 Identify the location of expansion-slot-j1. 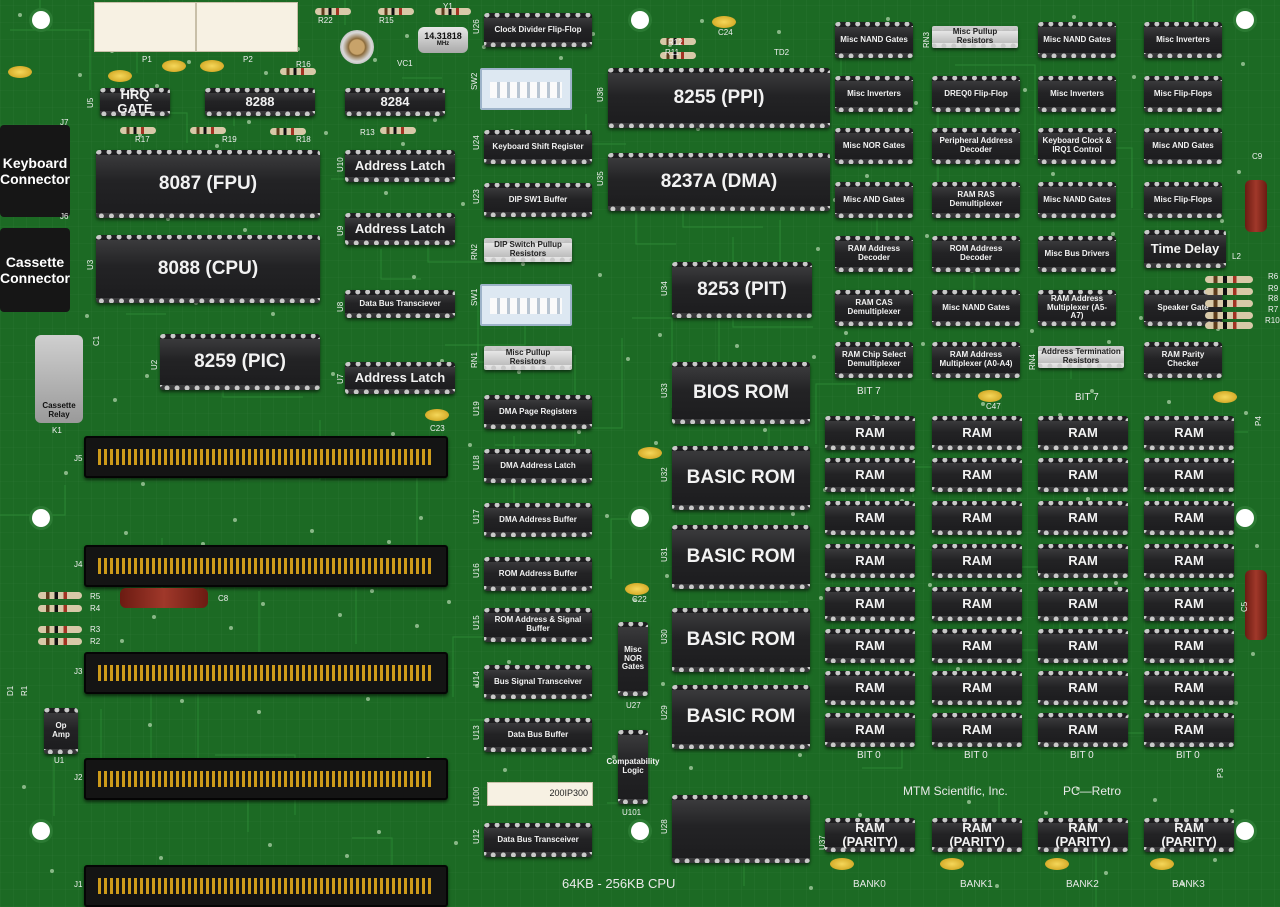
(266, 886).